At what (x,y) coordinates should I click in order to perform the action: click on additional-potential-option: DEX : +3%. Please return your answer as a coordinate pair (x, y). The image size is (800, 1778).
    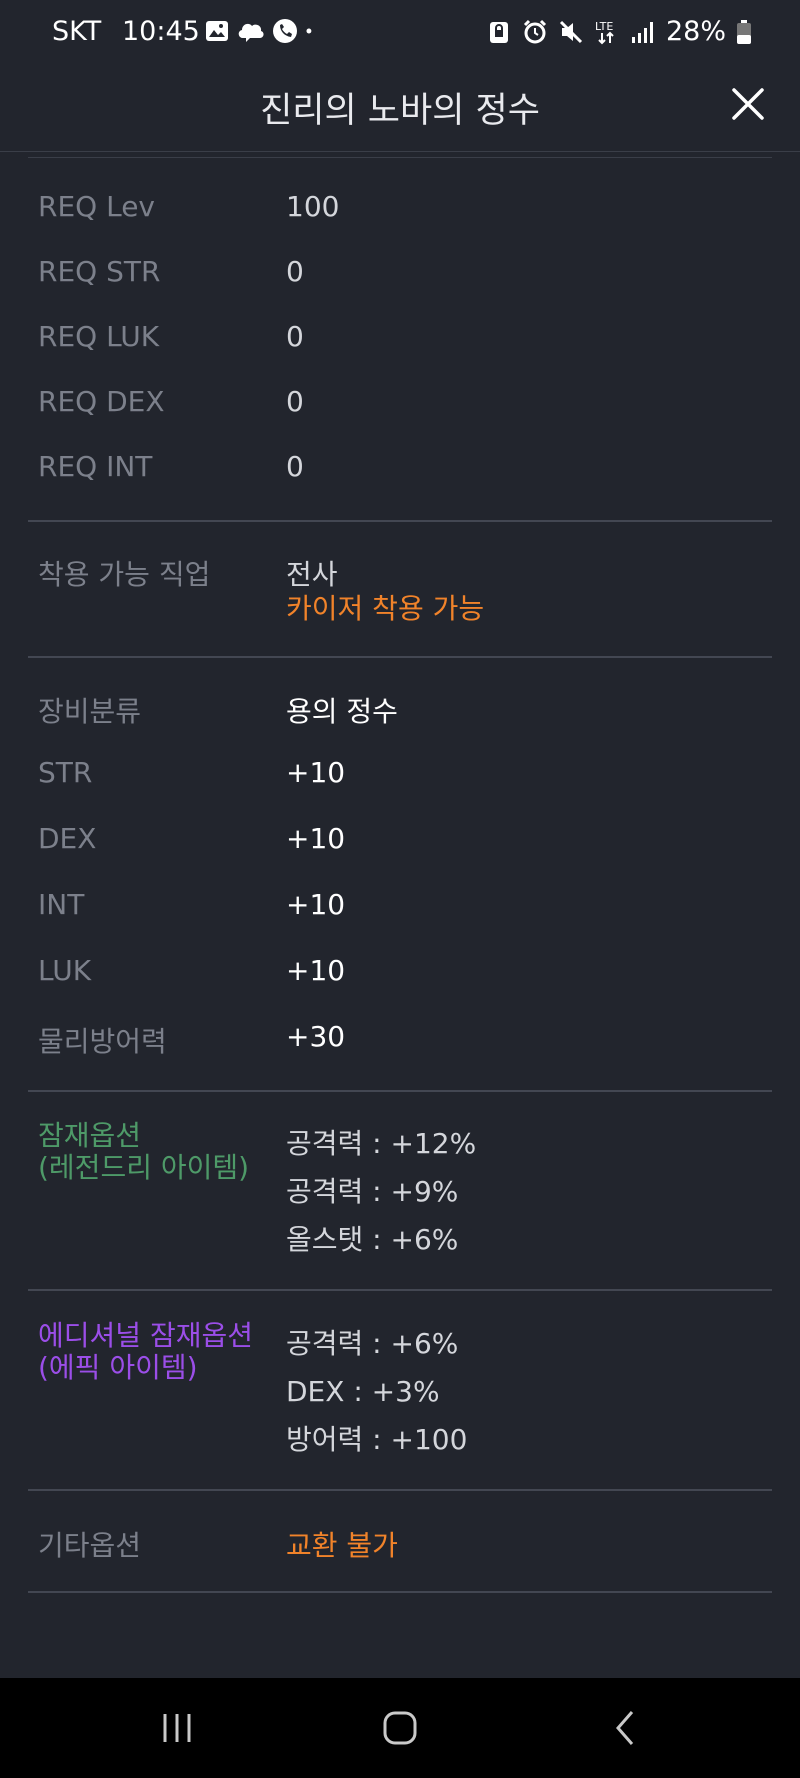
    Looking at the image, I should click on (363, 1391).